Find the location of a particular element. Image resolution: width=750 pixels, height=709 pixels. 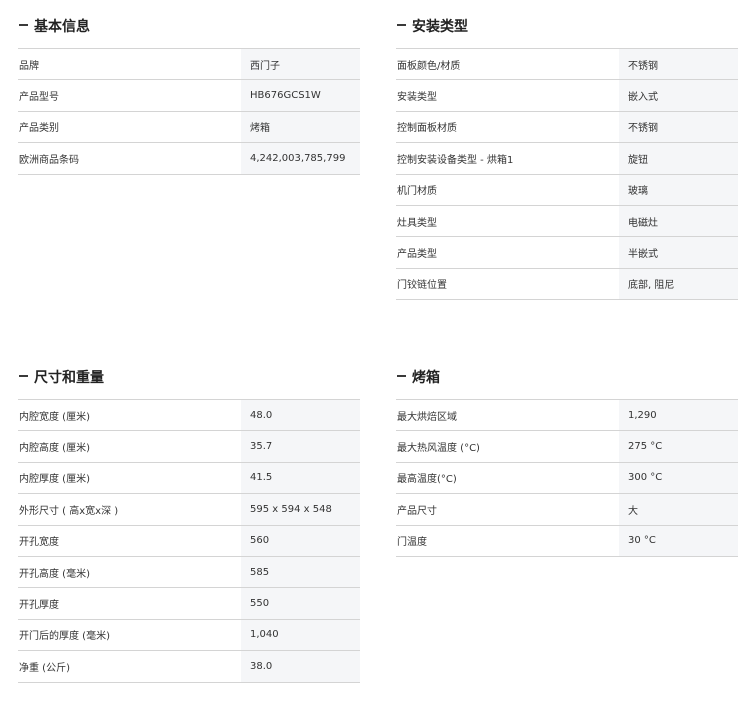

table-row: 开孔宽度 560 is located at coordinates (189, 541).